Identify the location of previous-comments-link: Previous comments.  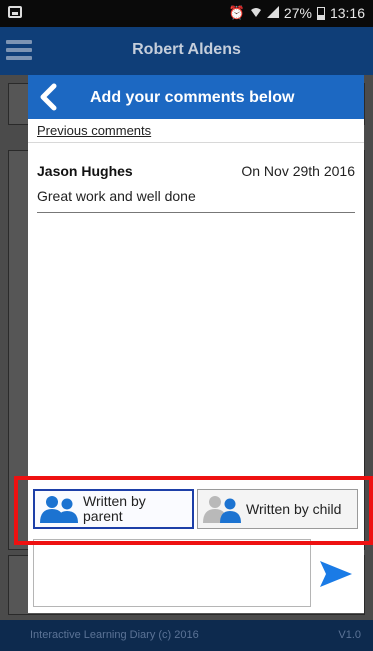
(94, 130).